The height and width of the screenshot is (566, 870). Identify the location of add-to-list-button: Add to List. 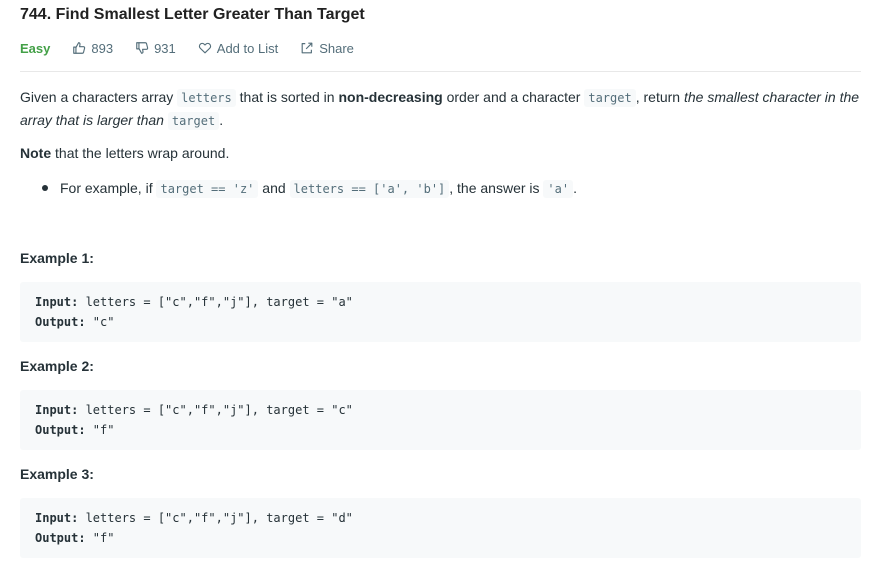
(238, 48).